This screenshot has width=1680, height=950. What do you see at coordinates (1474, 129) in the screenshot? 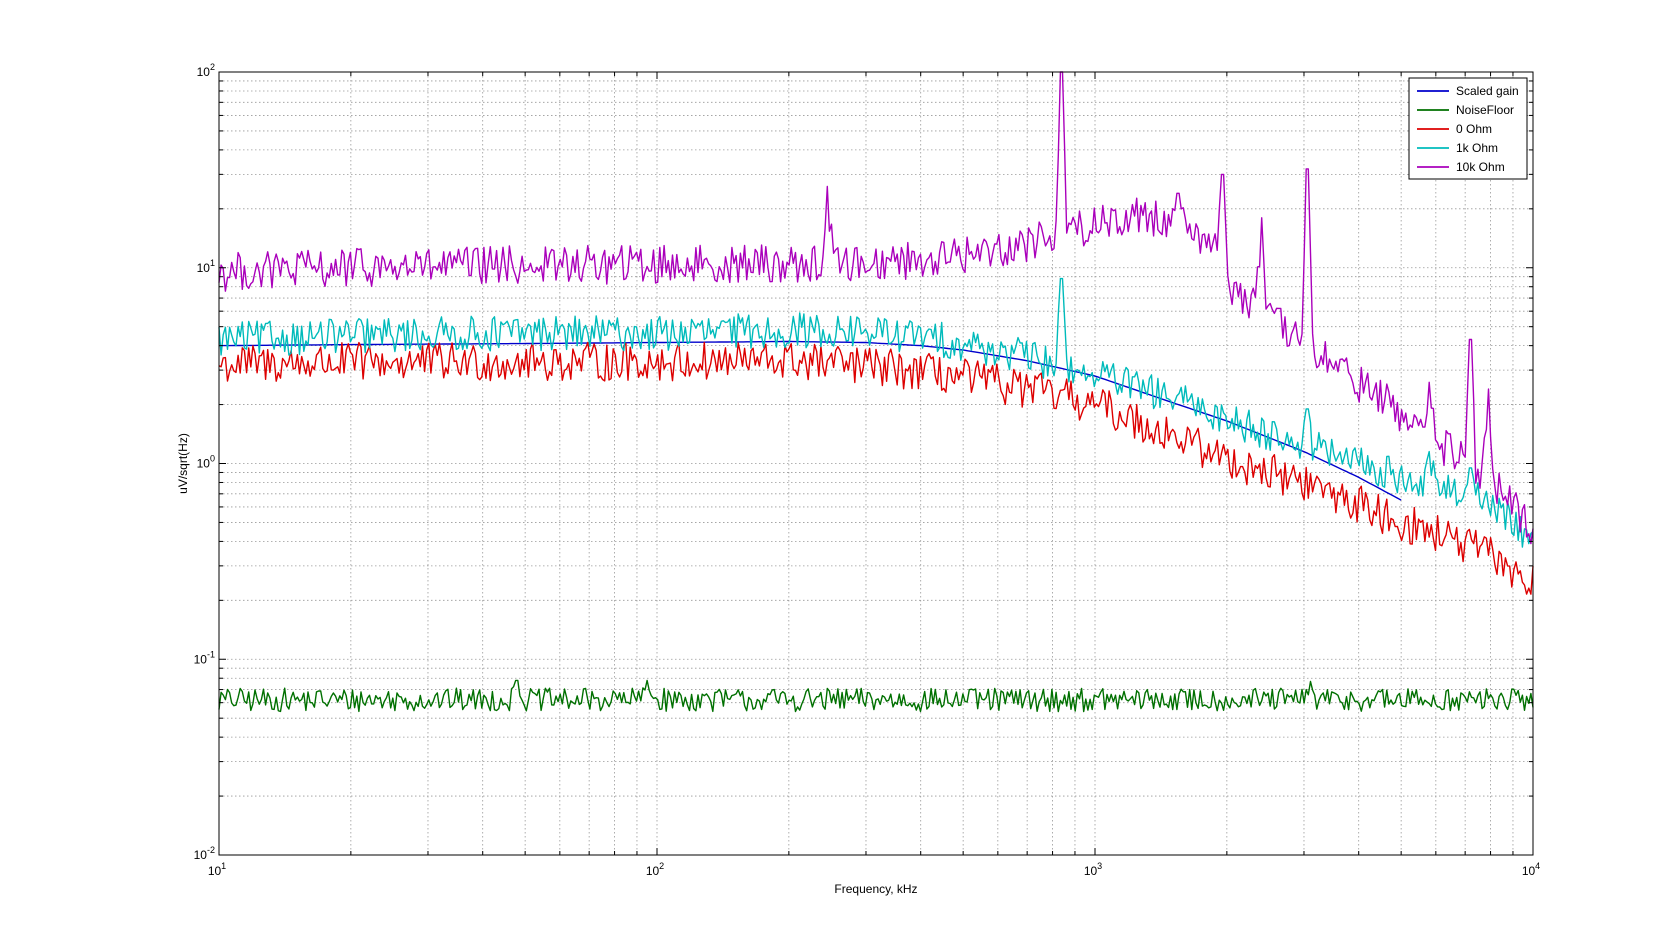
I see `legend-label: 0 Ohm` at bounding box center [1474, 129].